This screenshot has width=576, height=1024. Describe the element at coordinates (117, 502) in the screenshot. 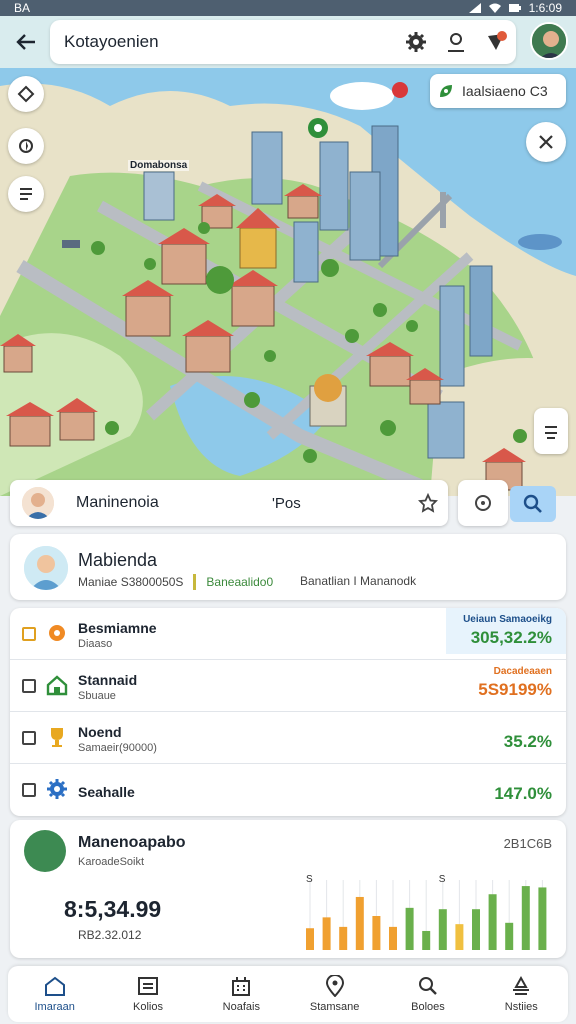

I see `location-name: Maninenoia` at that location.